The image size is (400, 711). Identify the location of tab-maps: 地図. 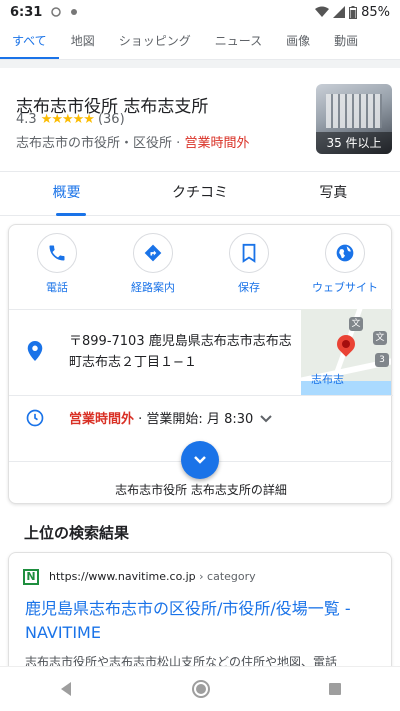
(83, 41).